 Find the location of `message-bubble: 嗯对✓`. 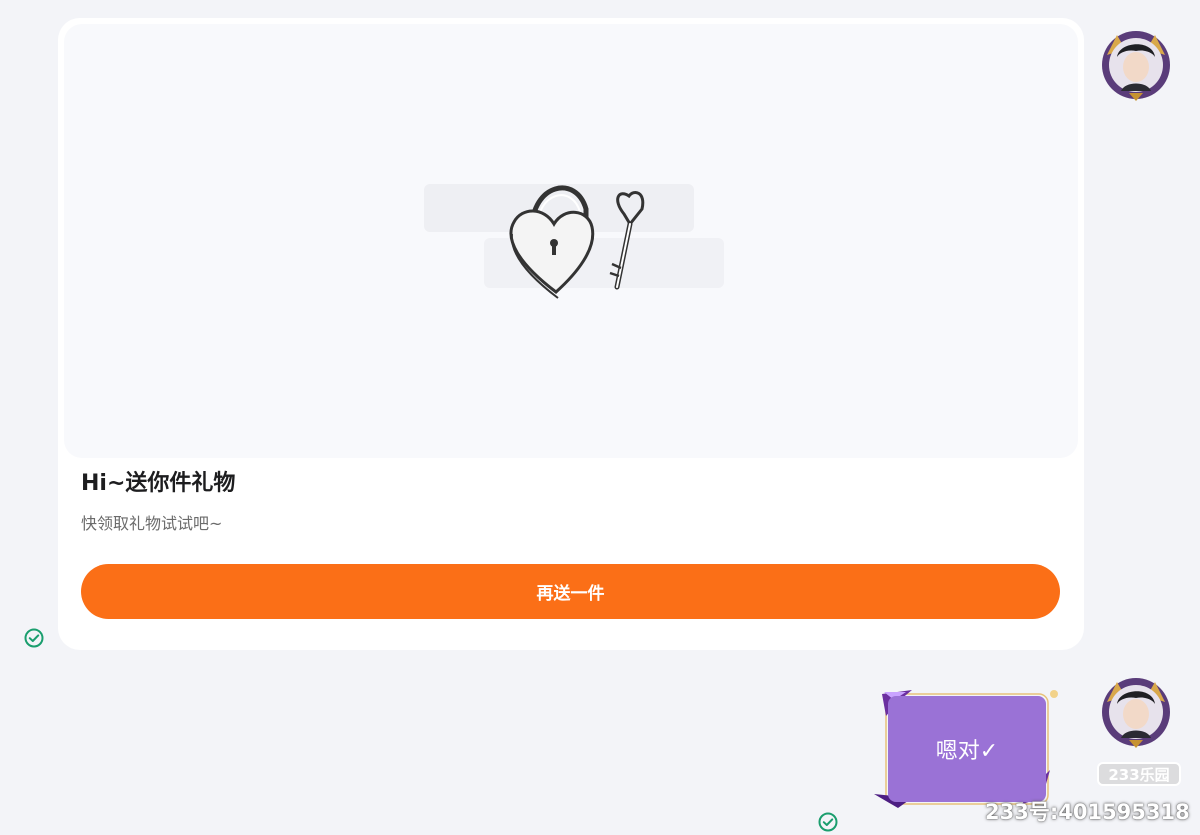

message-bubble: 嗯对✓ is located at coordinates (966, 749).